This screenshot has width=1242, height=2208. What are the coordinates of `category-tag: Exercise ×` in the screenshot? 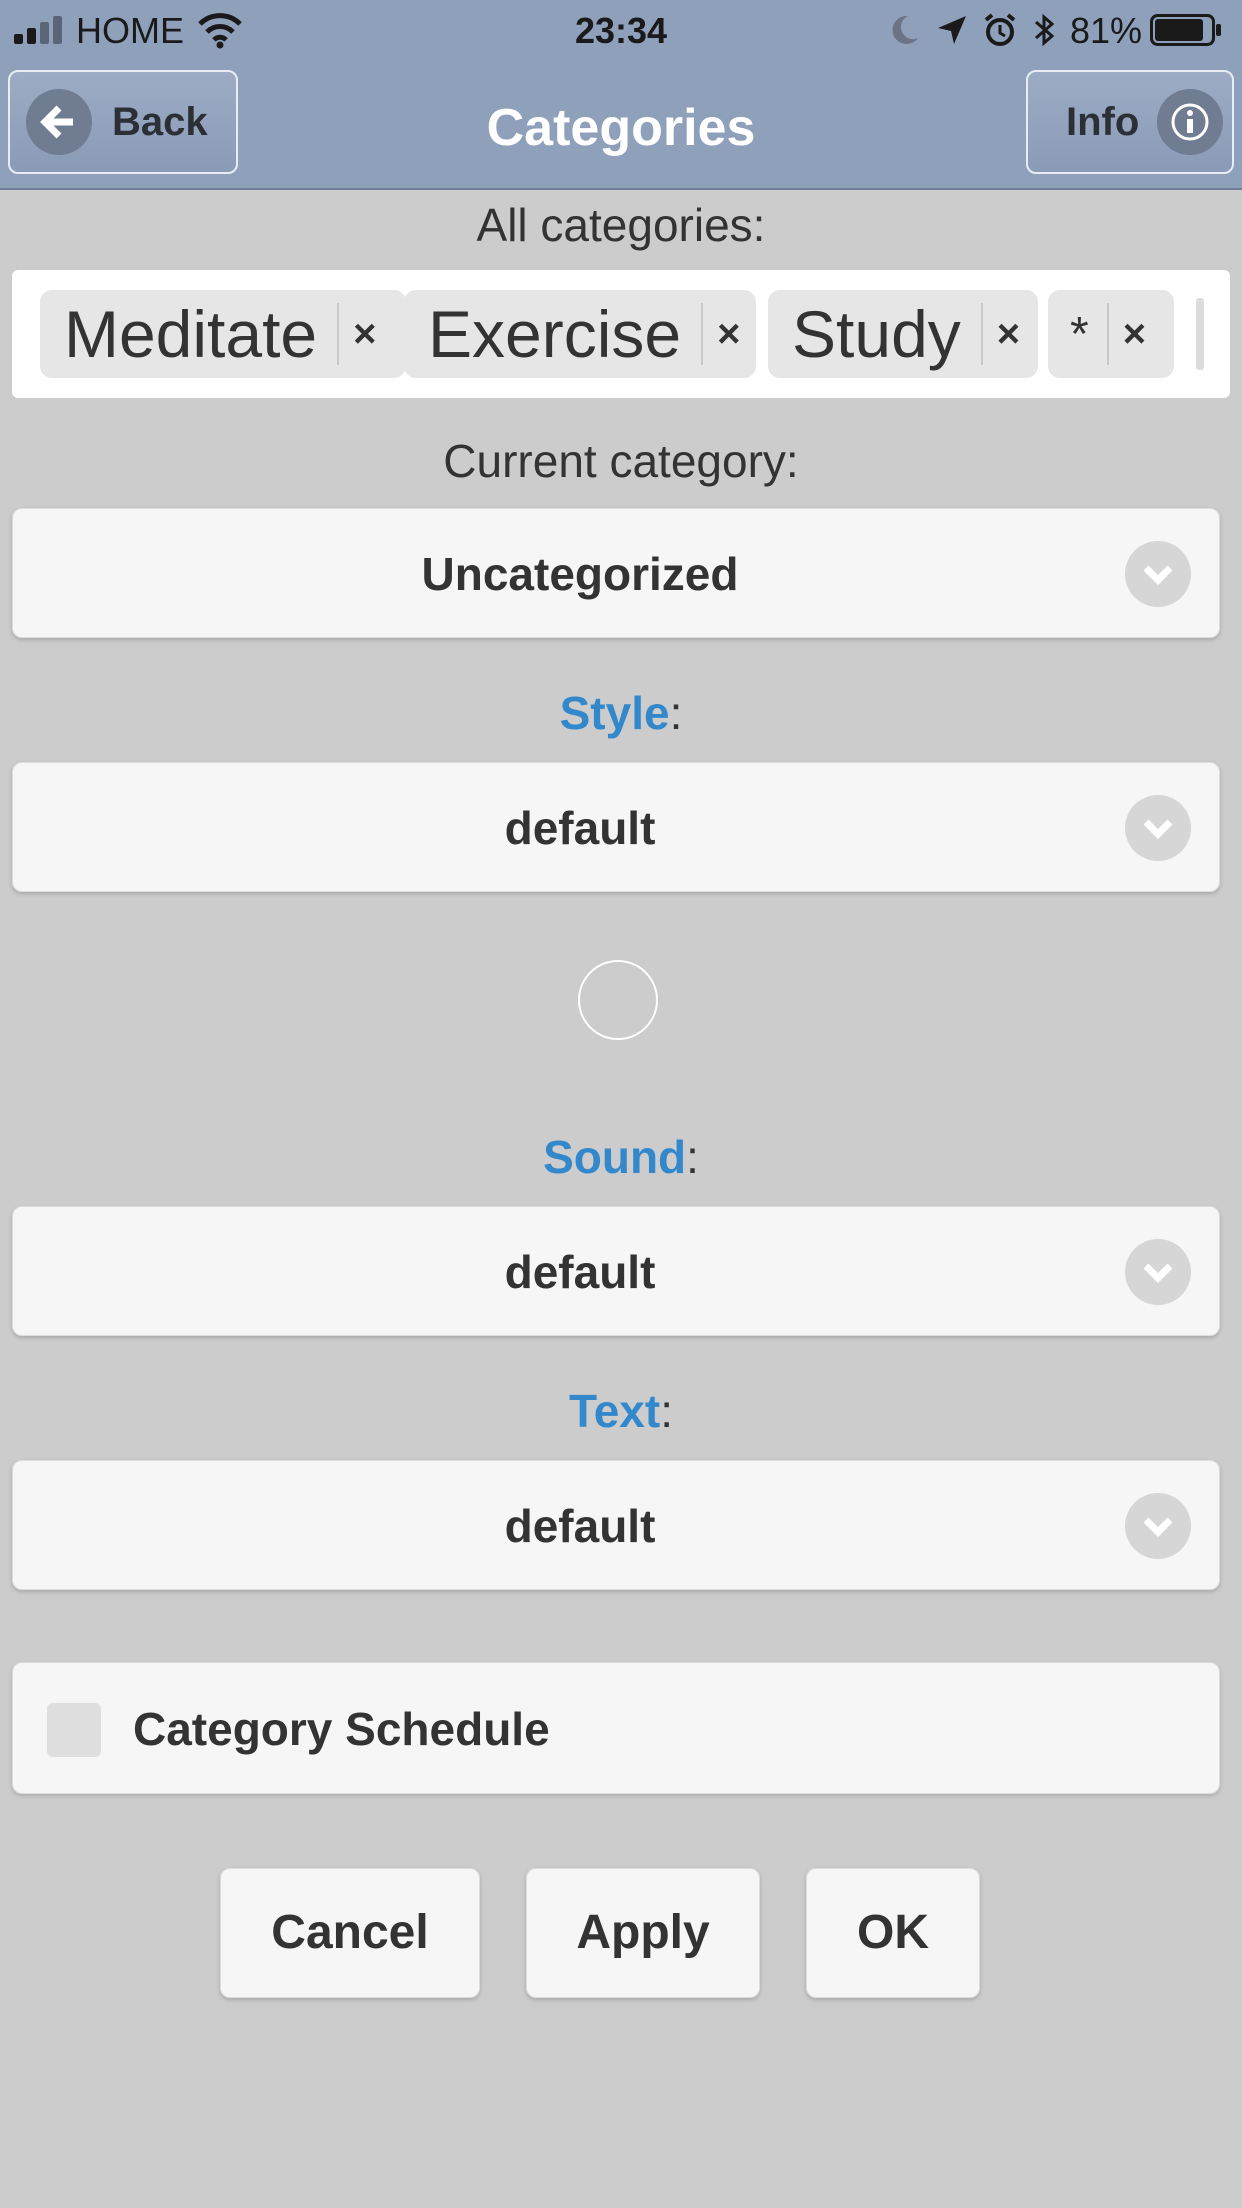 It's located at (580, 334).